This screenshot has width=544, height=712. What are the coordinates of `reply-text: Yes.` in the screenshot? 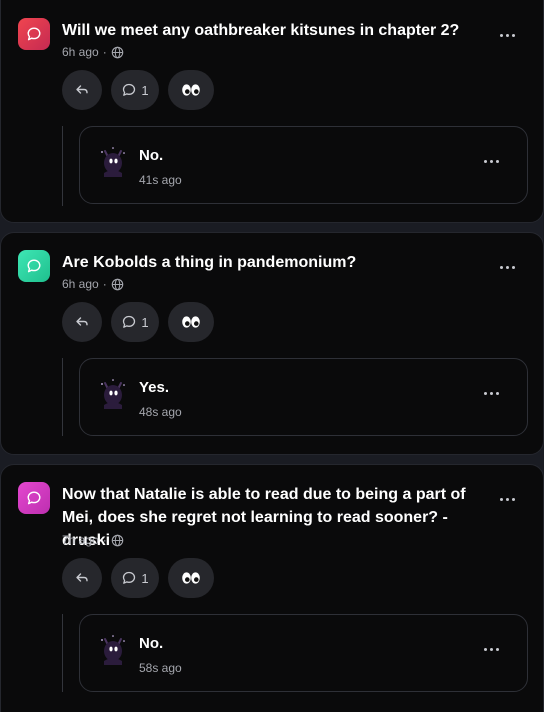 It's located at (154, 387).